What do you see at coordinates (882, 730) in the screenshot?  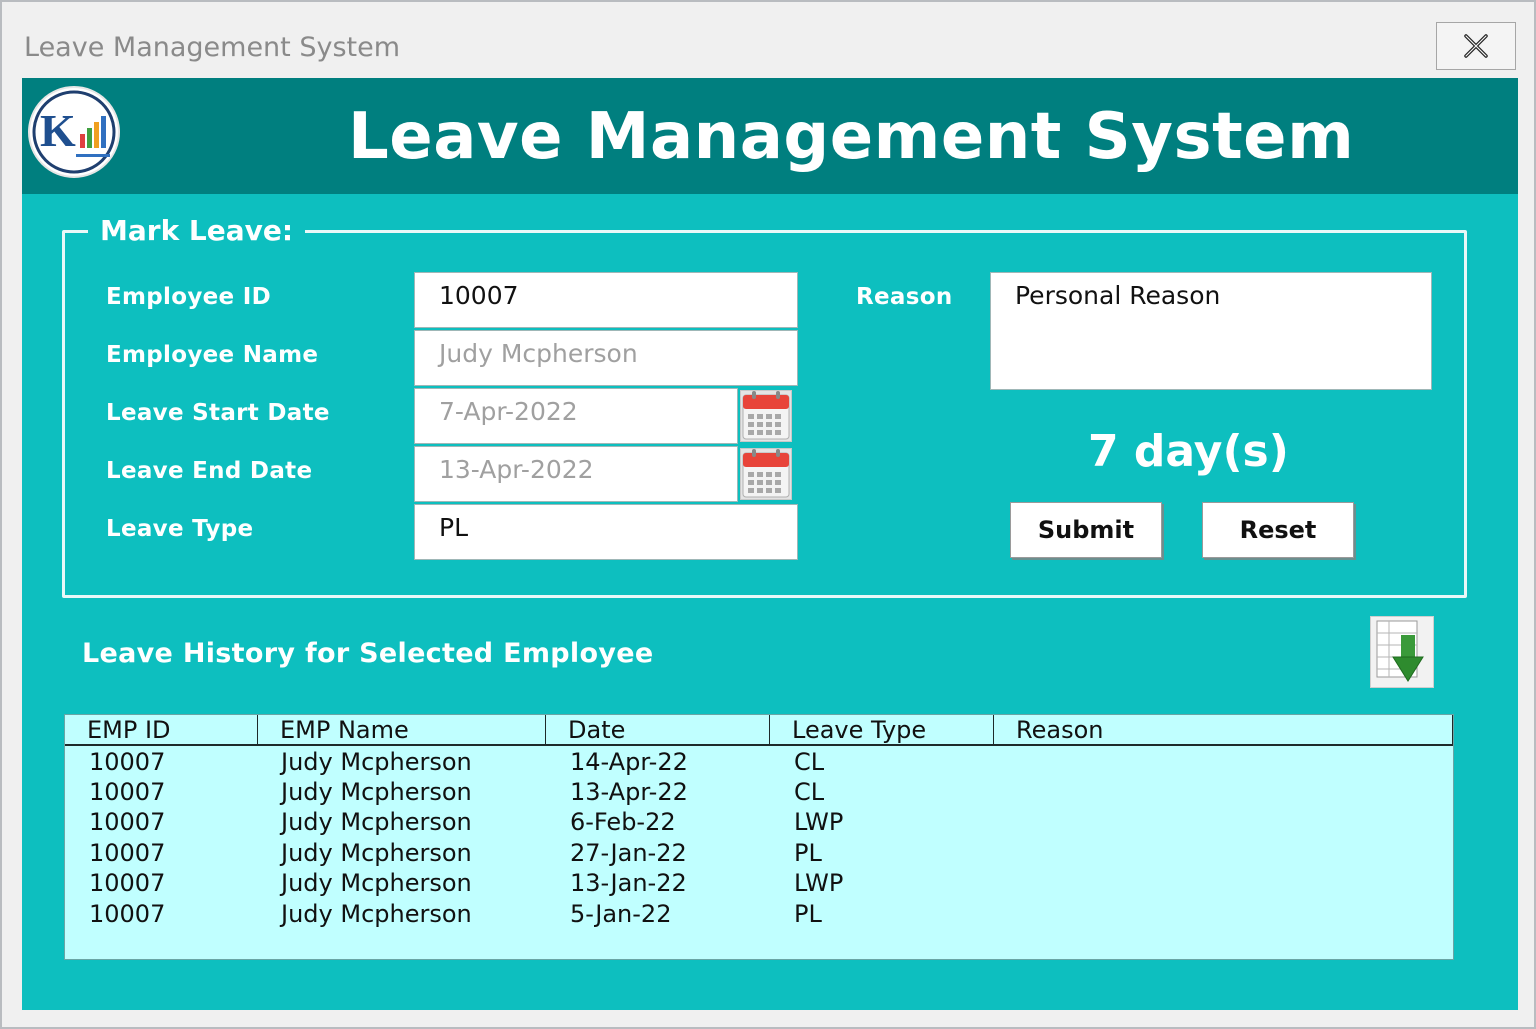 I see `column-header-leave-type: Leave Type` at bounding box center [882, 730].